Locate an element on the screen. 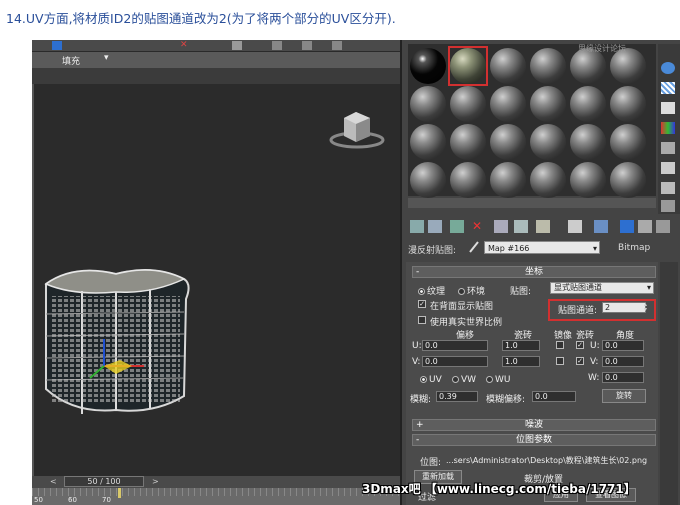 The height and width of the screenshot is (505, 680). viewcube-icon is located at coordinates (357, 130).